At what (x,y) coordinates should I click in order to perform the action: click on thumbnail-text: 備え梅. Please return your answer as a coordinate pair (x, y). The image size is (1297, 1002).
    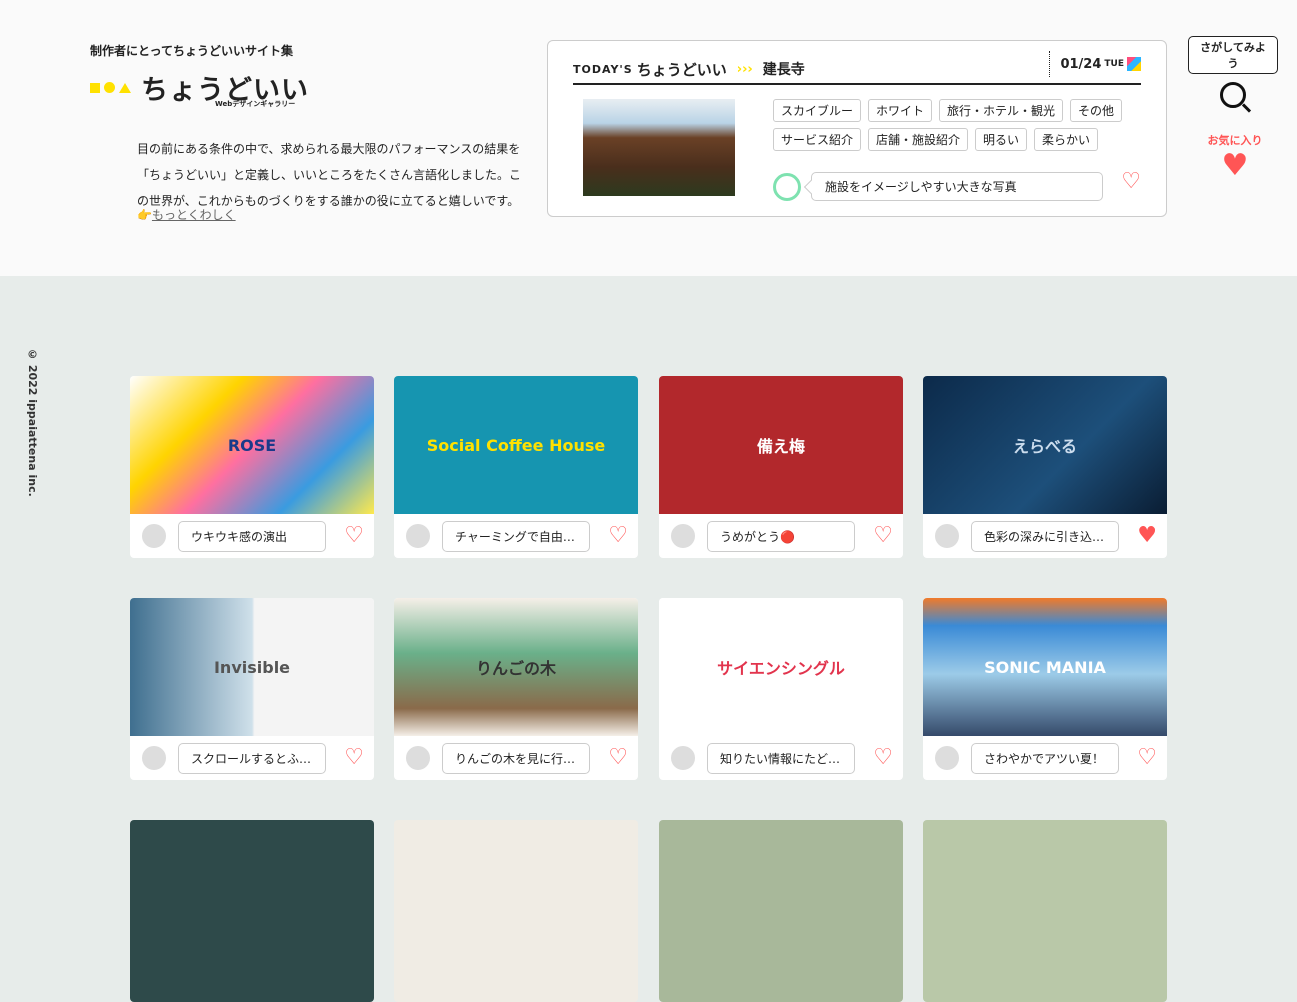
    Looking at the image, I should click on (780, 446).